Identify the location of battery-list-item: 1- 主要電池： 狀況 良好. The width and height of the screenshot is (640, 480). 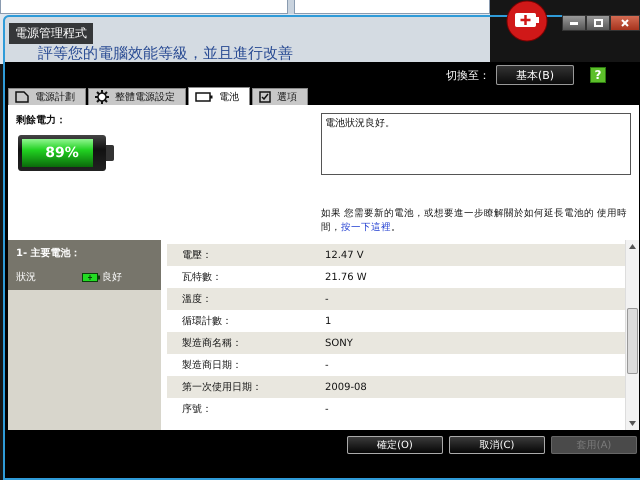
(84, 265).